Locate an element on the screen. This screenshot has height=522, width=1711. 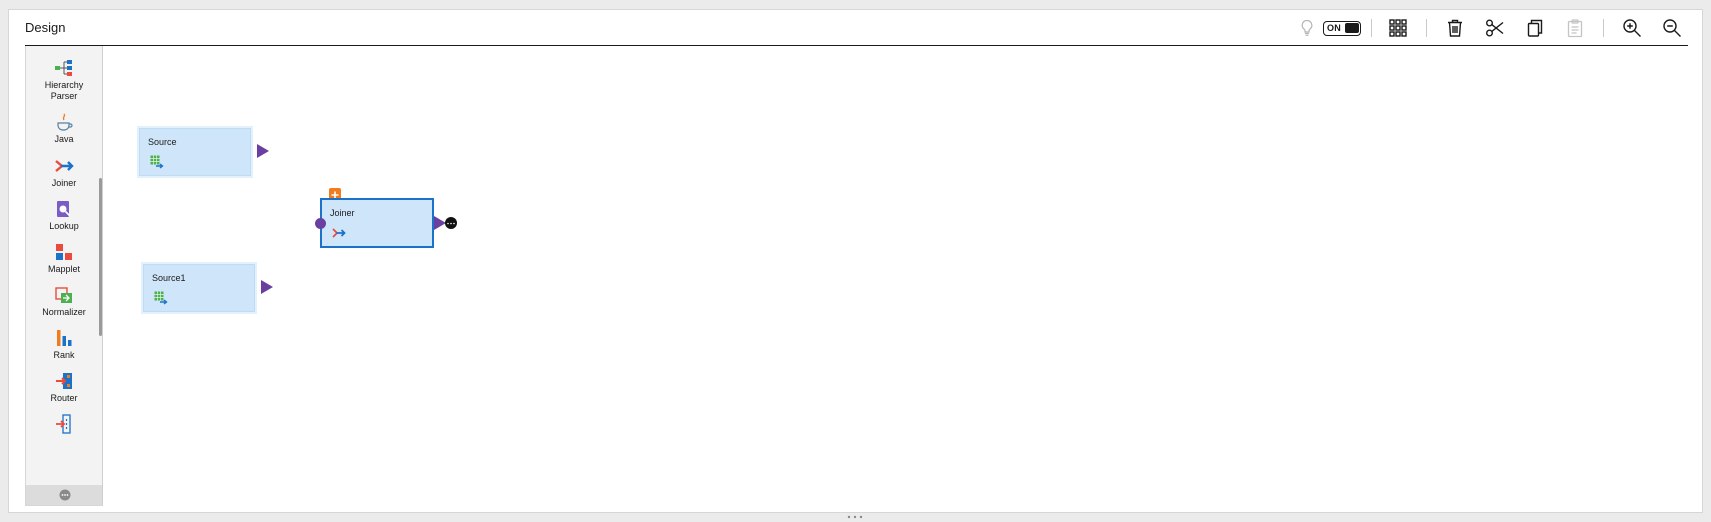
palette-item-lookup: Lookup is located at coordinates (64, 215).